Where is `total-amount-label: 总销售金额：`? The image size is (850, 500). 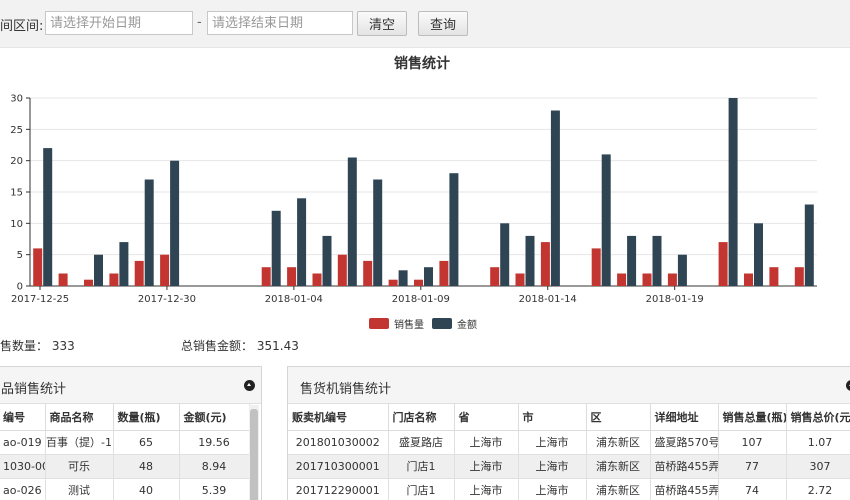 total-amount-label: 总销售金额： is located at coordinates (217, 346).